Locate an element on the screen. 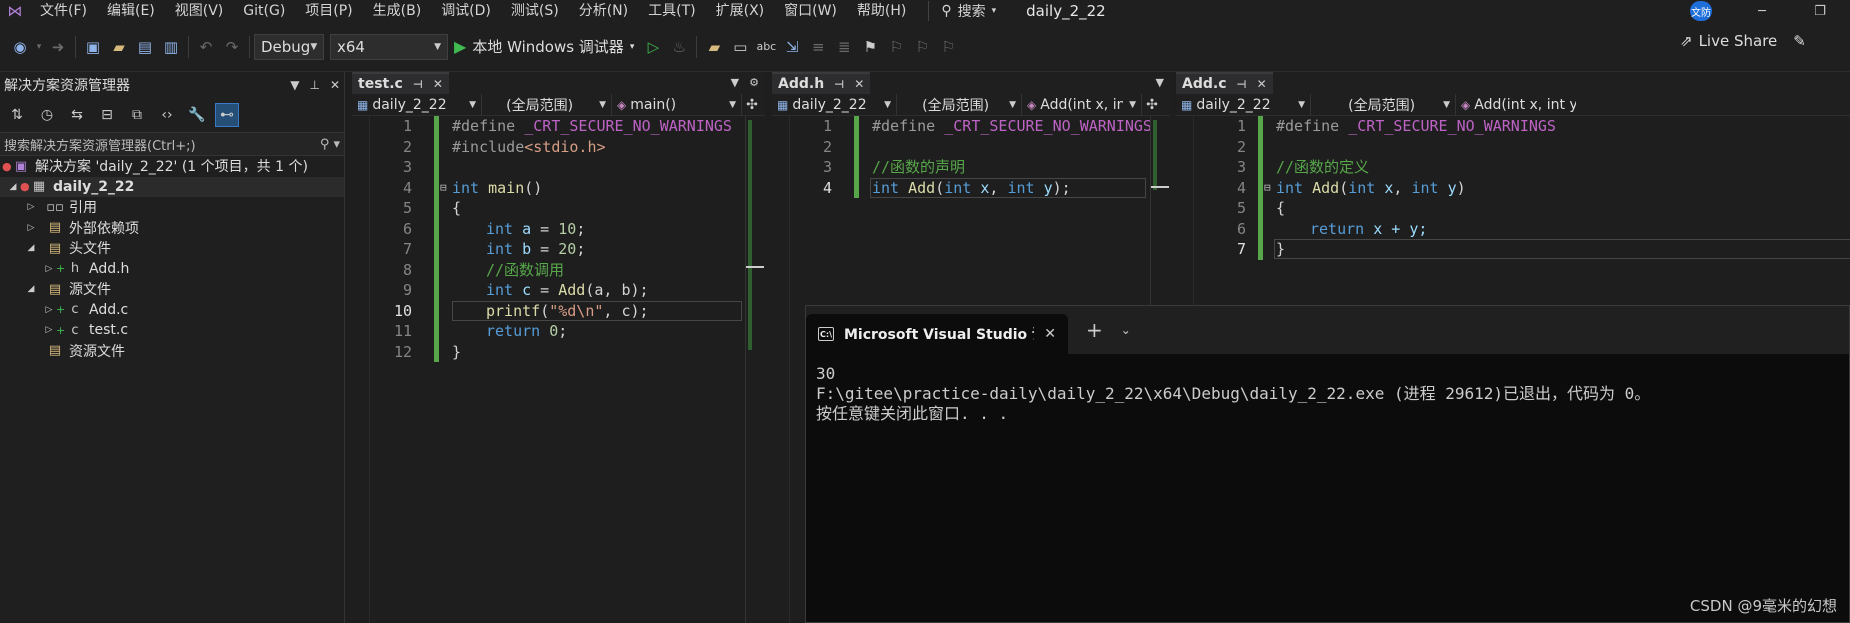 The height and width of the screenshot is (623, 1850). feedback-icon: ✎ is located at coordinates (1799, 41).